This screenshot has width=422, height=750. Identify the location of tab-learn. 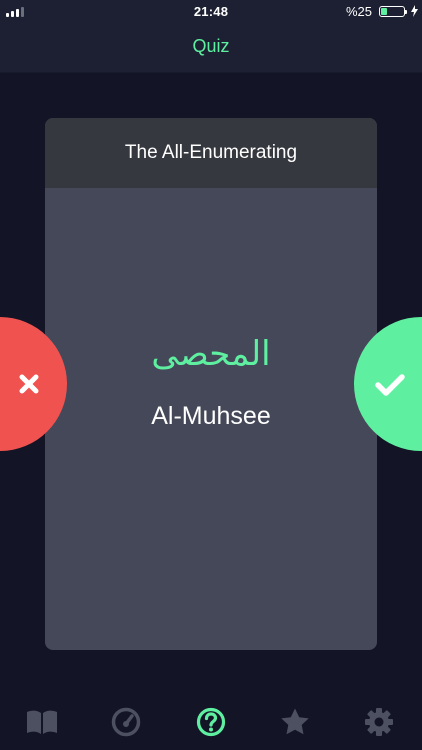
(42, 722).